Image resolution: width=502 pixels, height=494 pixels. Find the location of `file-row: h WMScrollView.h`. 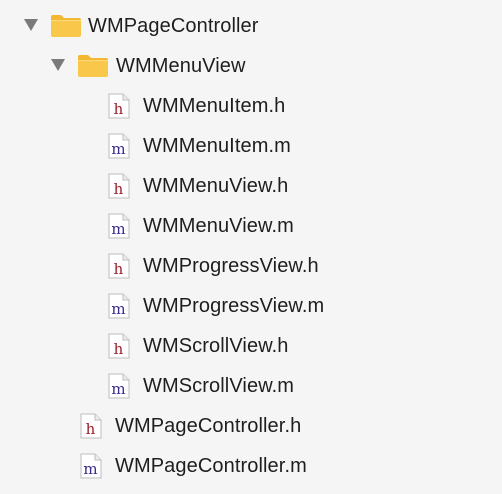

file-row: h WMScrollView.h is located at coordinates (251, 346).